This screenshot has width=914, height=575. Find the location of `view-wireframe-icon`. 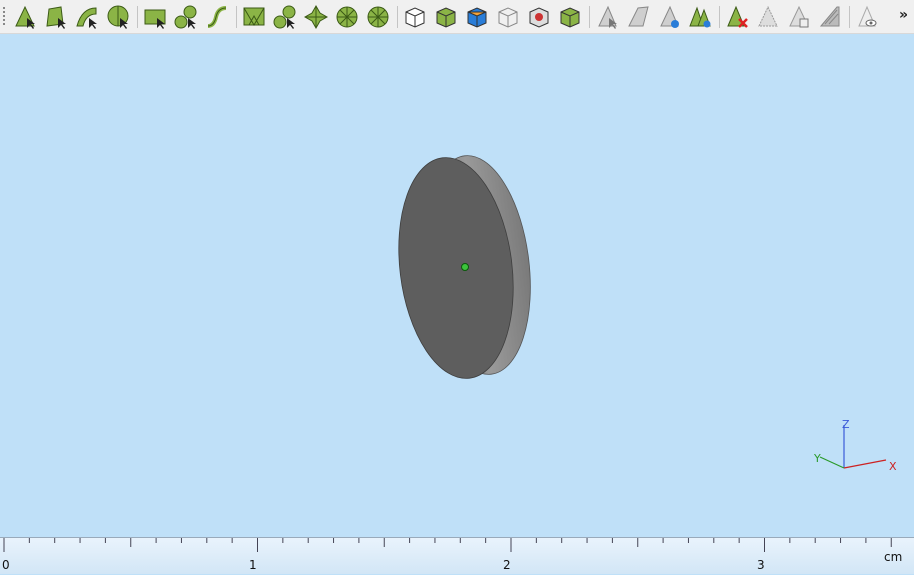

view-wireframe-icon is located at coordinates (508, 17).